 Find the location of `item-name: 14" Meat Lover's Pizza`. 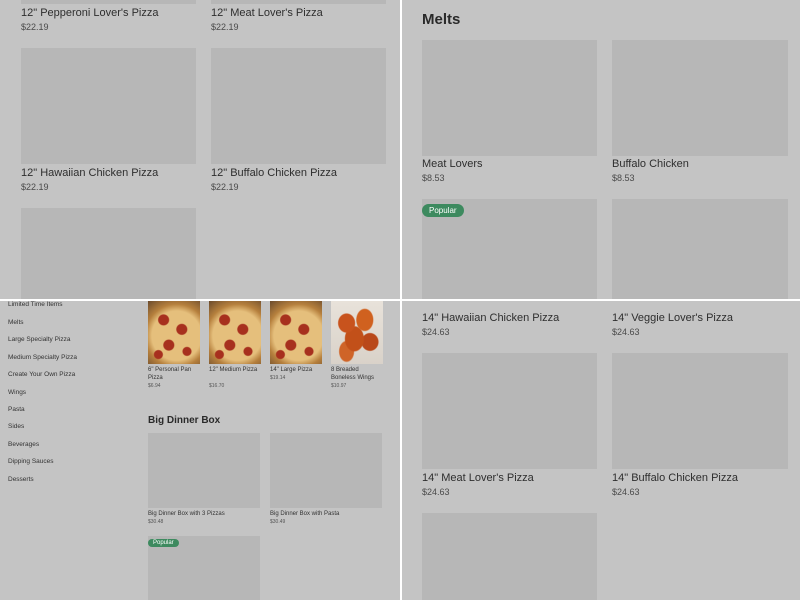

item-name: 14" Meat Lover's Pizza is located at coordinates (478, 478).